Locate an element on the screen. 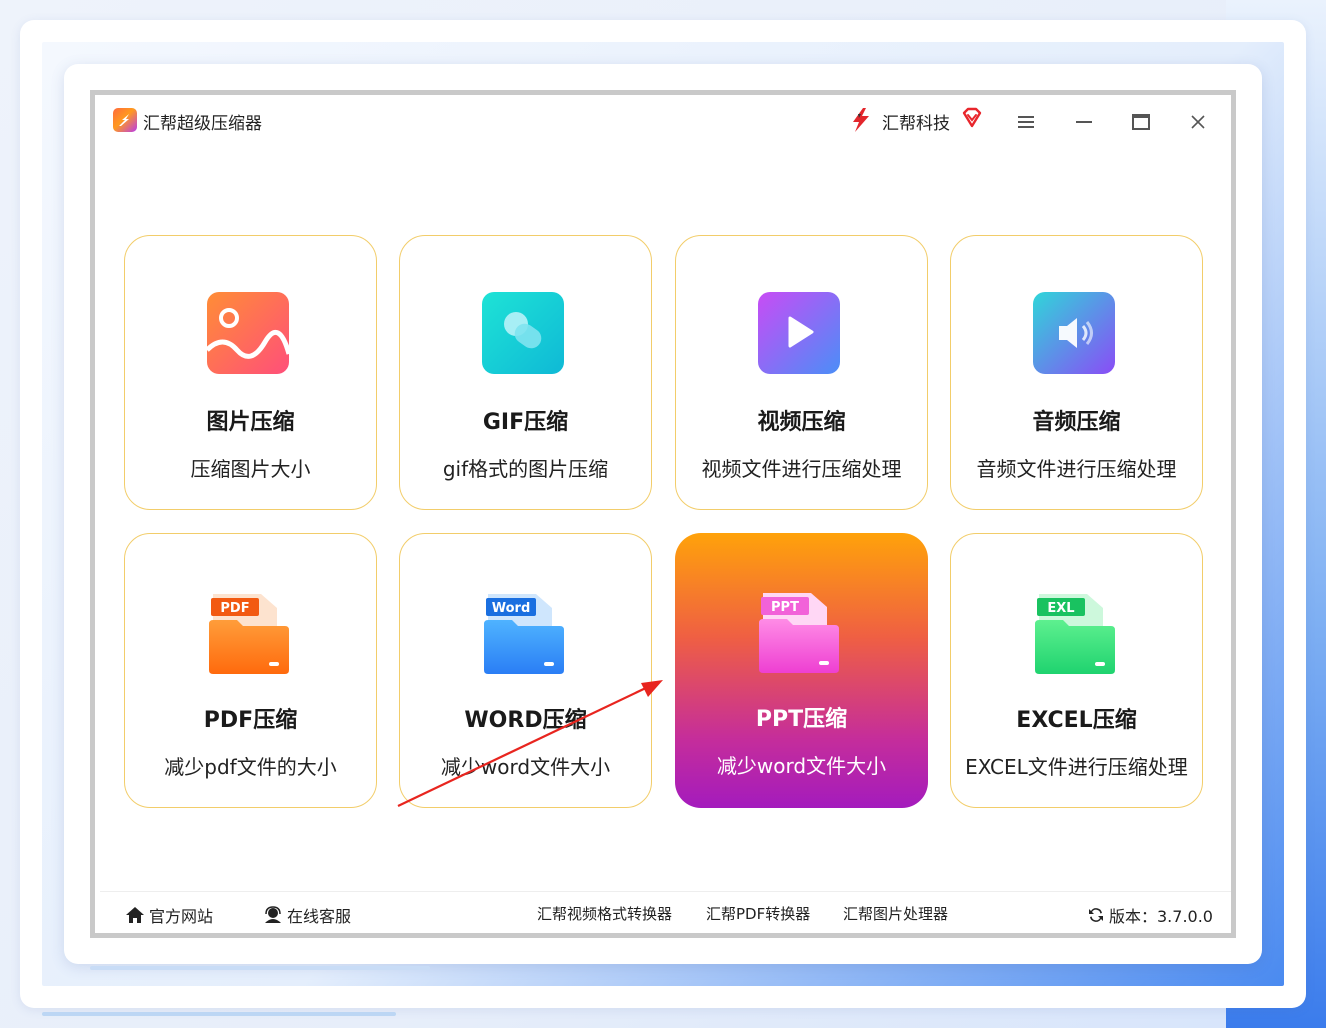  brand-name: 汇帮科技 is located at coordinates (916, 124).